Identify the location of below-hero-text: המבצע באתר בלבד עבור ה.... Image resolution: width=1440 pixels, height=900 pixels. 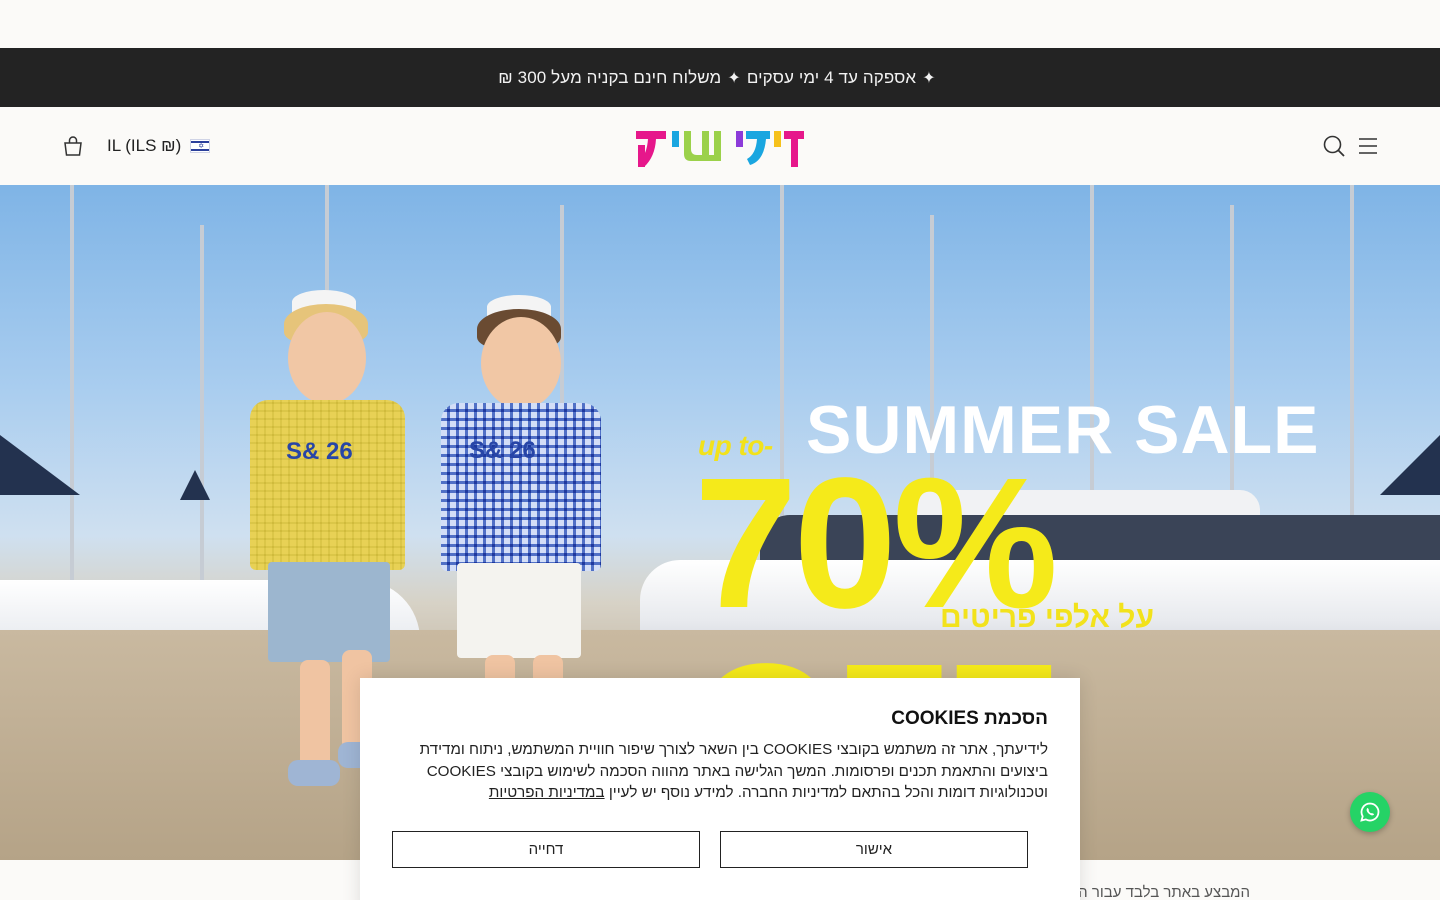
(1165, 892).